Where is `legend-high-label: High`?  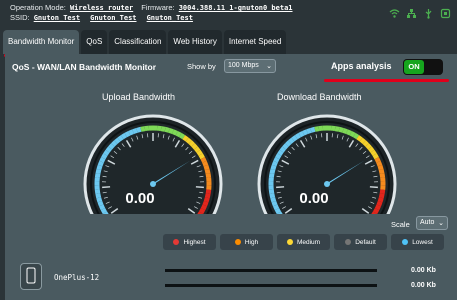
legend-high-label: High is located at coordinates (251, 242).